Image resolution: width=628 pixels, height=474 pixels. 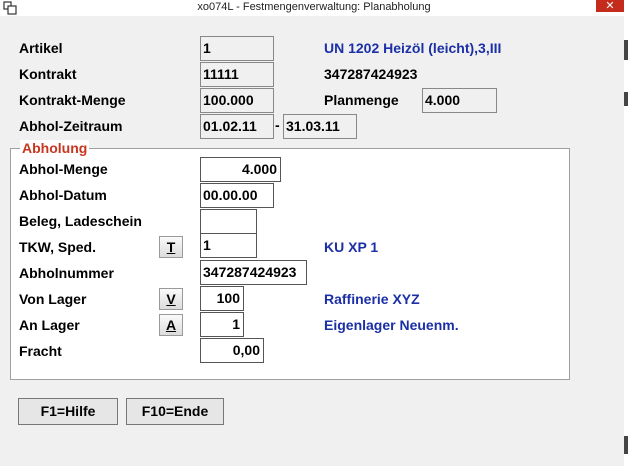 What do you see at coordinates (361, 100) in the screenshot?
I see `planmenge-label: Planmenge` at bounding box center [361, 100].